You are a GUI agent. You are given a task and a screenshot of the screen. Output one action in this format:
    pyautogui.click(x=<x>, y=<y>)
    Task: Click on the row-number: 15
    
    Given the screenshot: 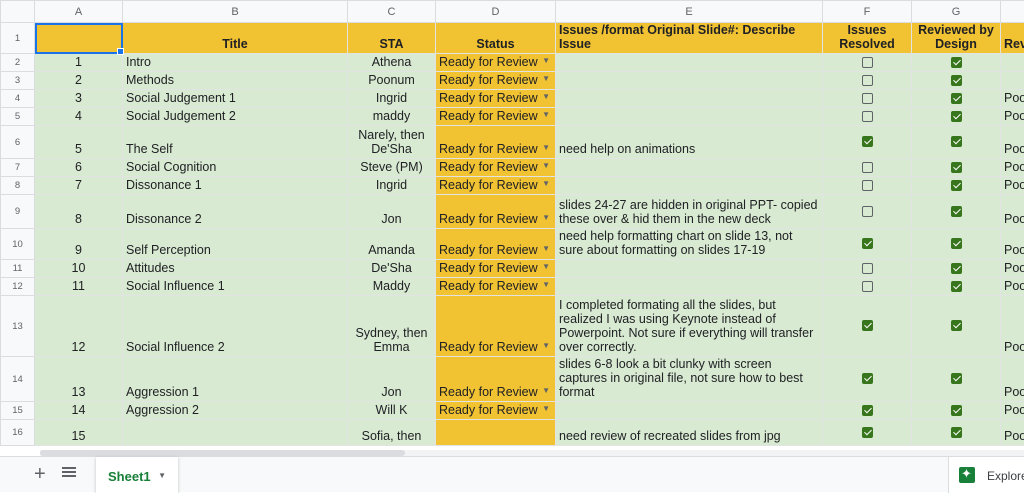 What is the action you would take?
    pyautogui.click(x=18, y=411)
    